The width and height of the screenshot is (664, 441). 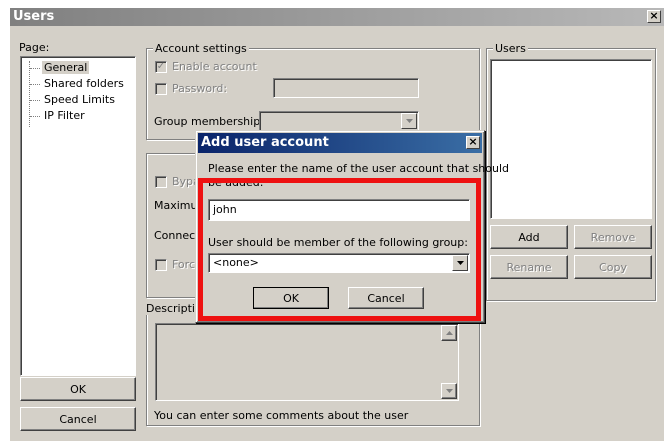 I want to click on scroll-up-button, so click(x=449, y=333).